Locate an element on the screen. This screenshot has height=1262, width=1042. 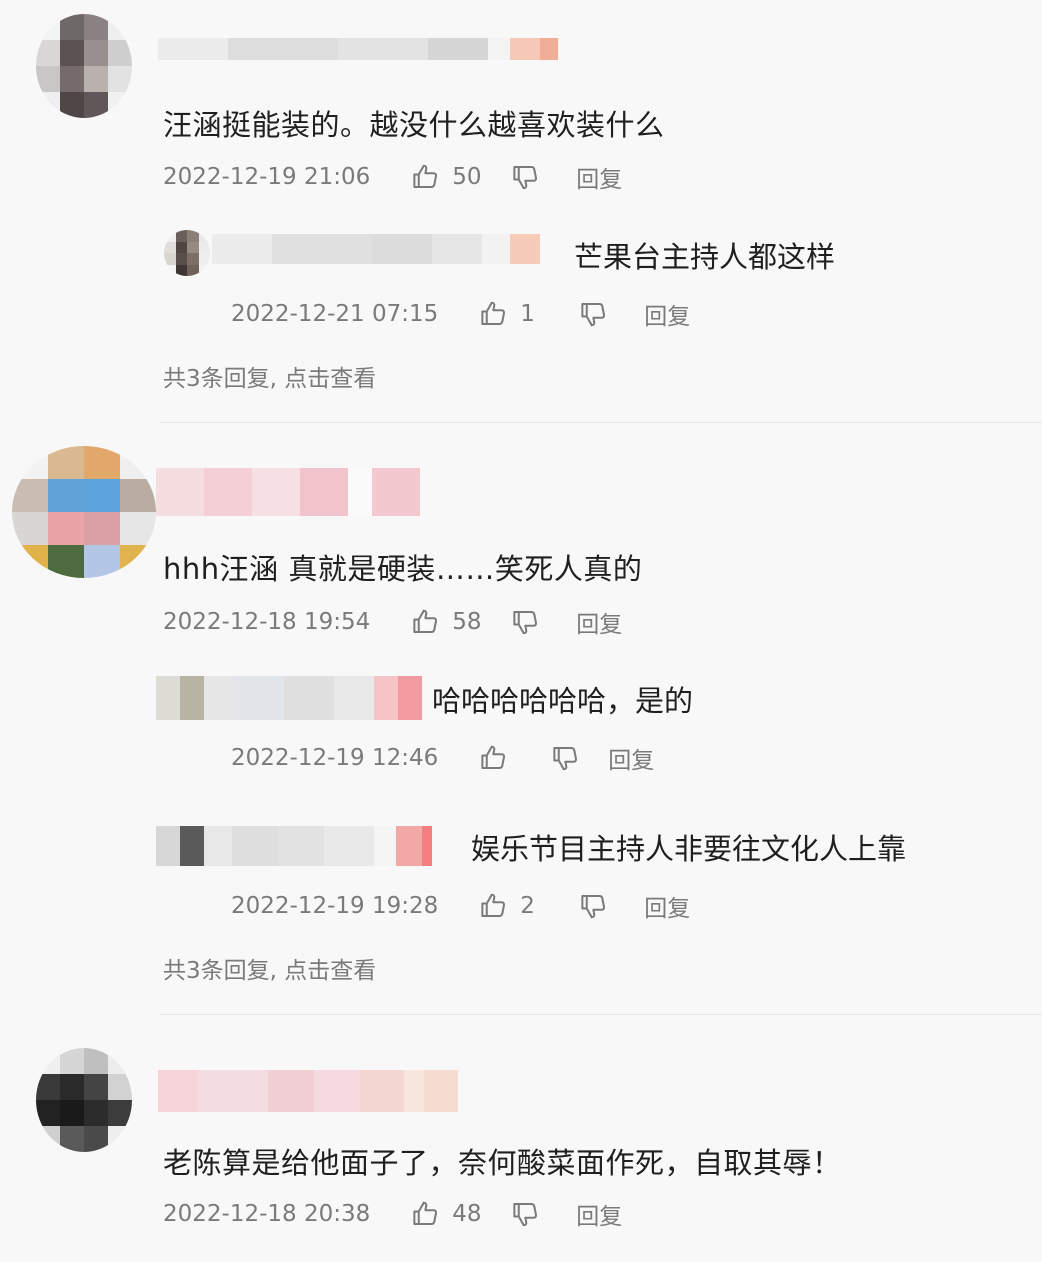
like-button: 1 is located at coordinates (514, 314).